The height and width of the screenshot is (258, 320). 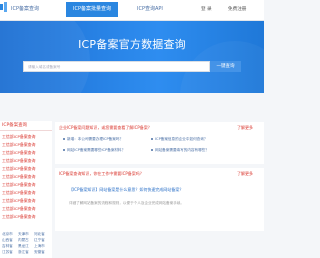 What do you see at coordinates (39, 246) in the screenshot?
I see `province-link: 上海市` at bounding box center [39, 246].